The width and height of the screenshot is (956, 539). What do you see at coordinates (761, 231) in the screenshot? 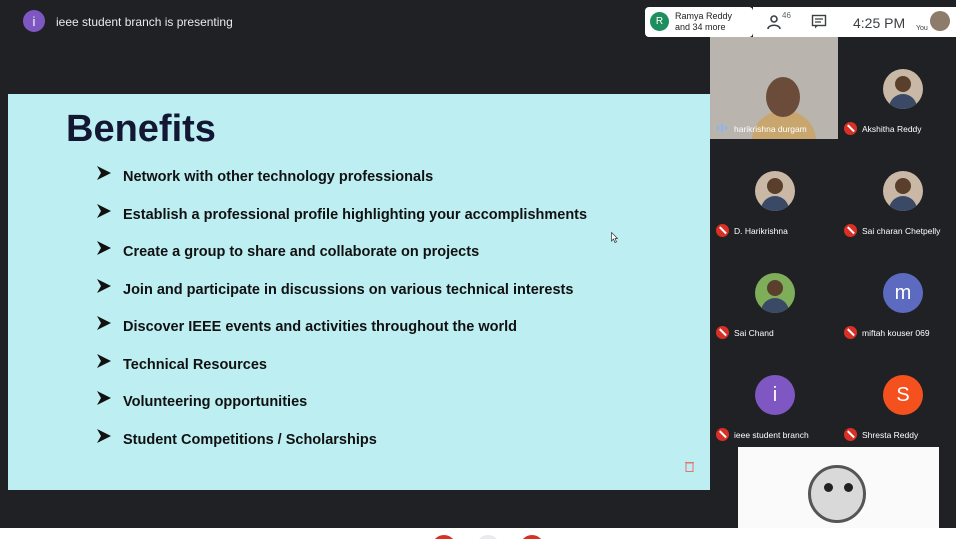
I see `participant-name: D. Harikrishna` at bounding box center [761, 231].